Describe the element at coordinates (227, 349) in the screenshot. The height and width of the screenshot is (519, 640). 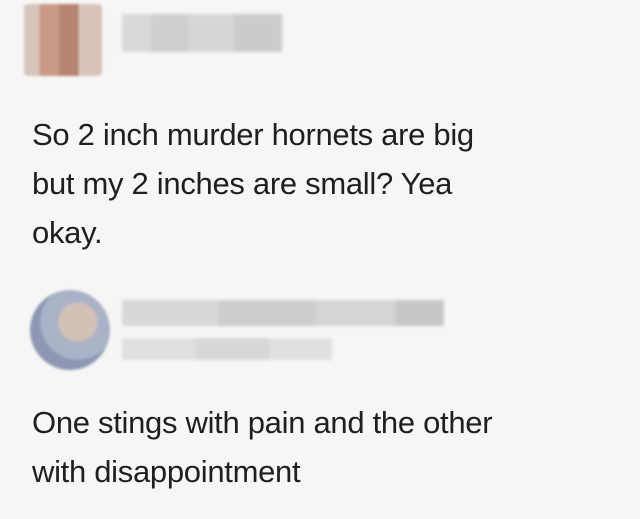
I see `reply-meta-blurred` at that location.